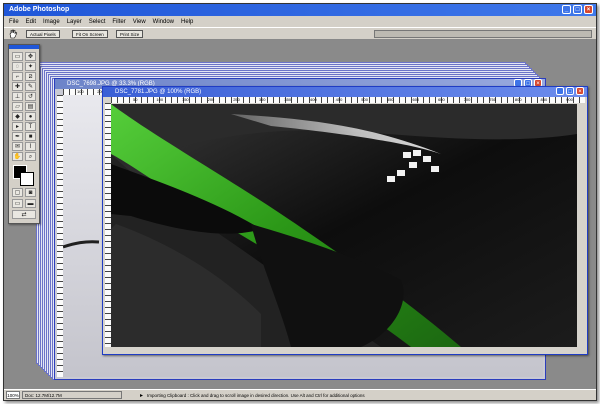  I want to click on menu-window: Window, so click(163, 22).